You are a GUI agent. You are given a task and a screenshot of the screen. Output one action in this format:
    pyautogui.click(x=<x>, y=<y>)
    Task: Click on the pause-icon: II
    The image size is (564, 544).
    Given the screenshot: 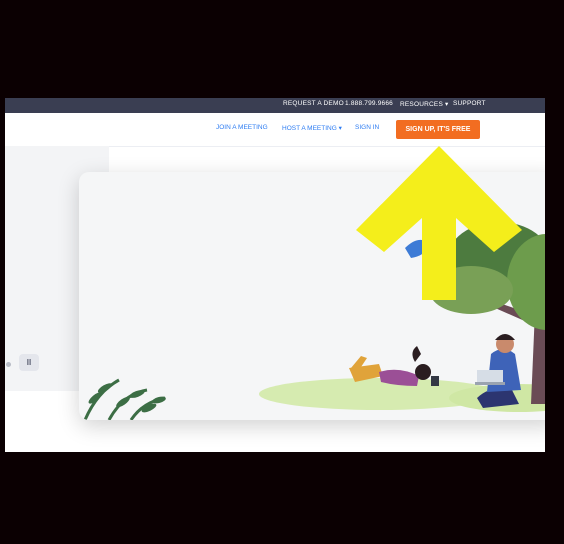 What is the action you would take?
    pyautogui.click(x=29, y=362)
    